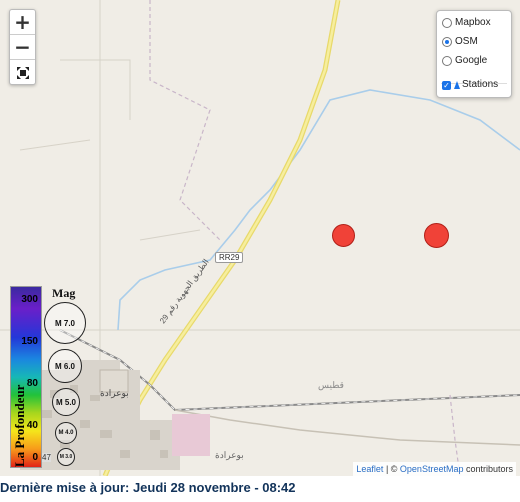 The width and height of the screenshot is (520, 502). What do you see at coordinates (488, 469) in the screenshot?
I see `attribution-suffix: contributors` at bounding box center [488, 469].